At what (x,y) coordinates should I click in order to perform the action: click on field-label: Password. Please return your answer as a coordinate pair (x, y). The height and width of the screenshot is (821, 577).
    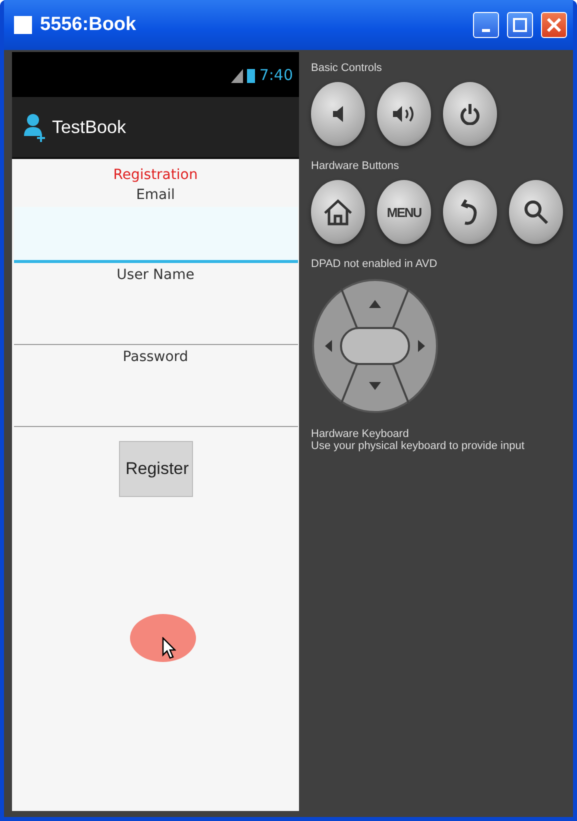
    Looking at the image, I should click on (155, 357).